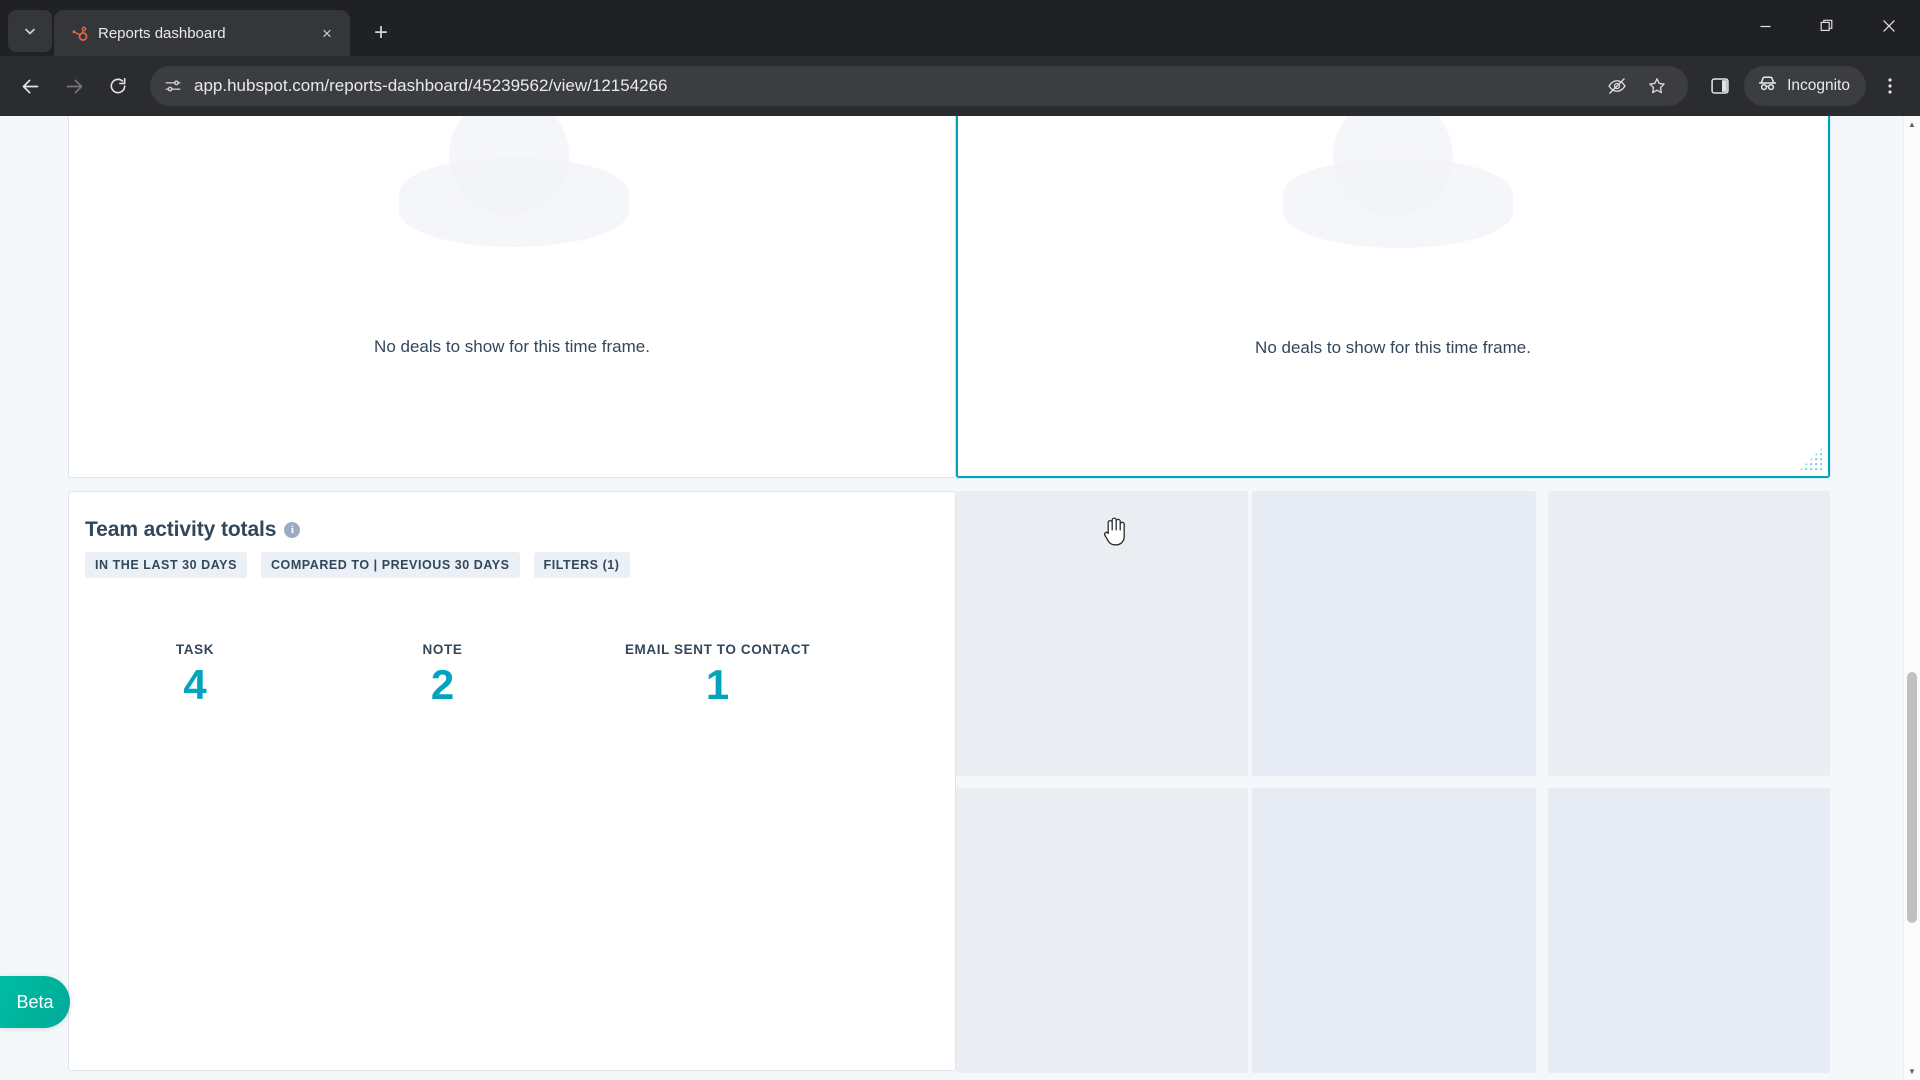 The image size is (1920, 1080). I want to click on vertical-scrollbar: ▲ ▼, so click(1911, 598).